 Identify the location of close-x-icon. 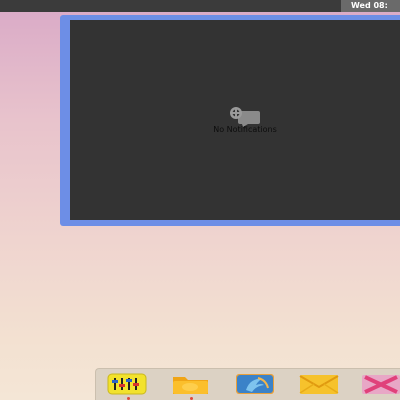
(381, 384).